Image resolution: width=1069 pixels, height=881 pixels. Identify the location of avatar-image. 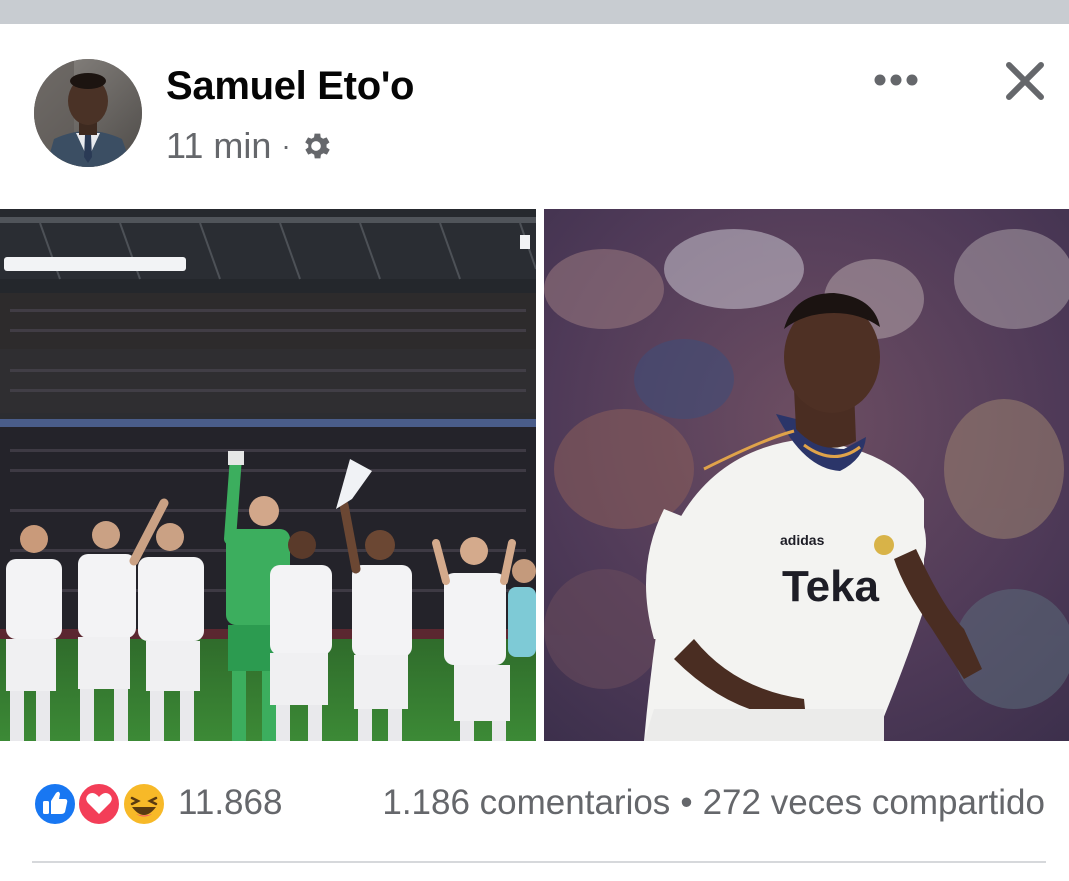
(88, 113).